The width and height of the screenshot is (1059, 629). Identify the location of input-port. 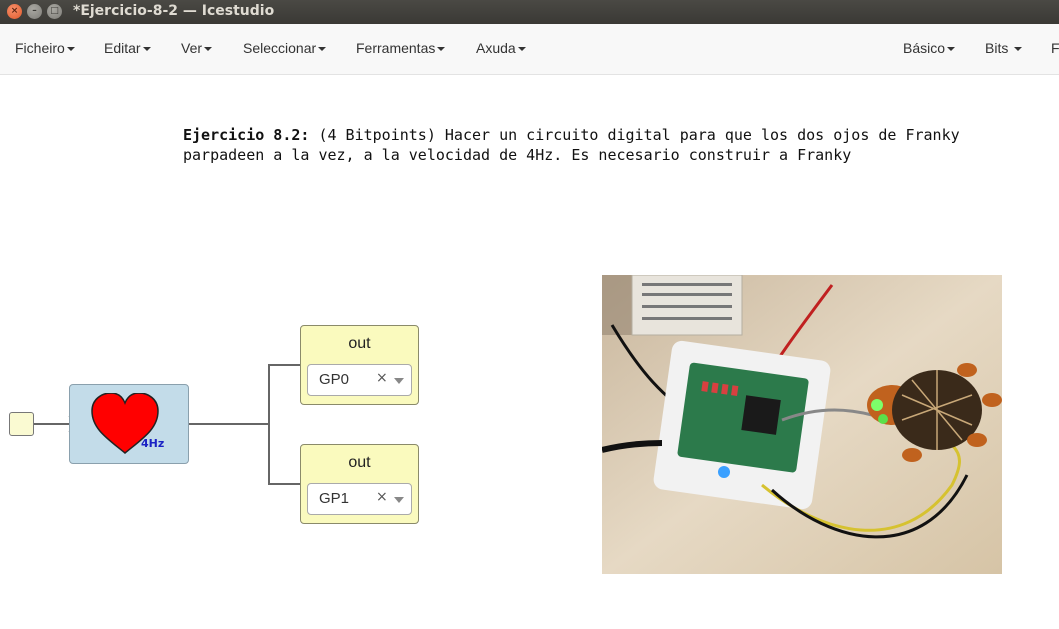
(21, 424).